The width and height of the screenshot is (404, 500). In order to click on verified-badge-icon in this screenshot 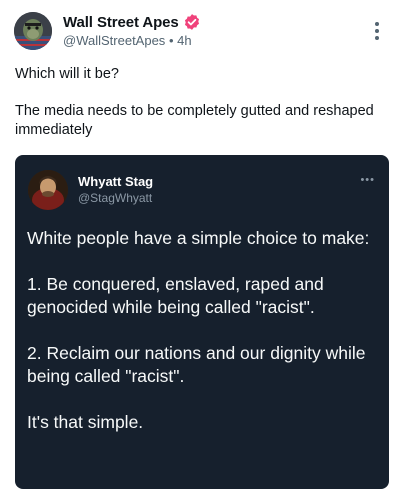, I will do `click(191, 22)`.